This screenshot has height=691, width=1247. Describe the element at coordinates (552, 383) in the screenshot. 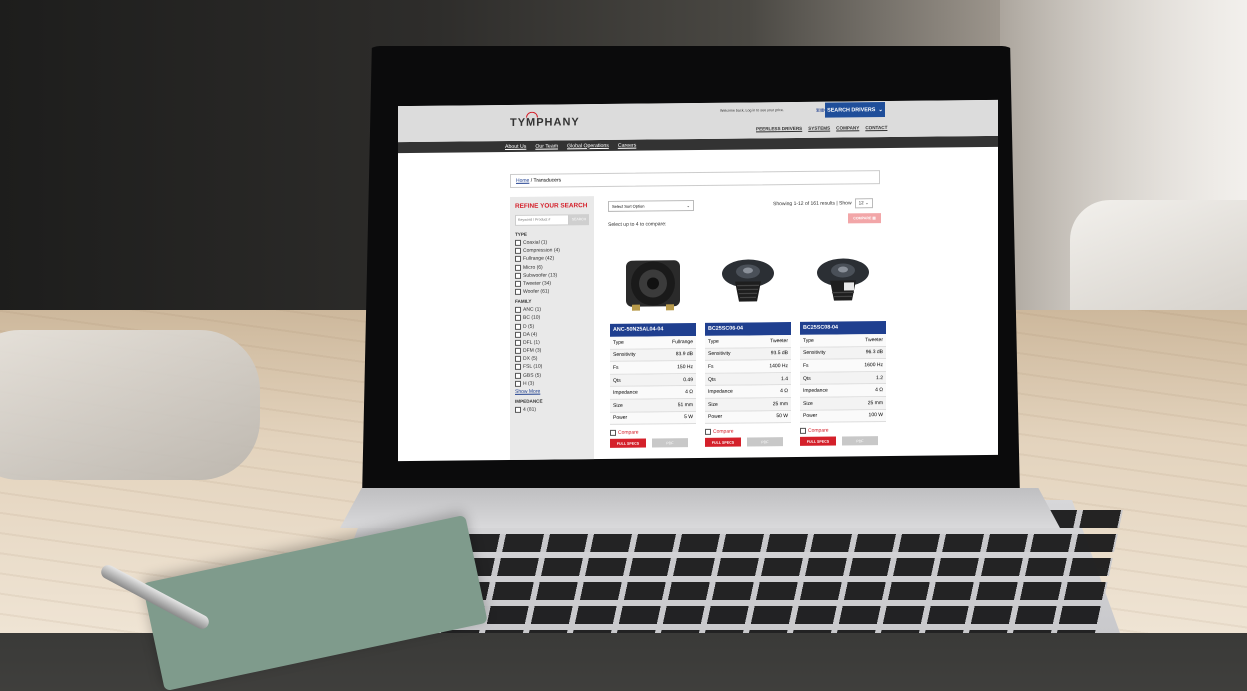

I see `filter-option-family: H (3)` at that location.